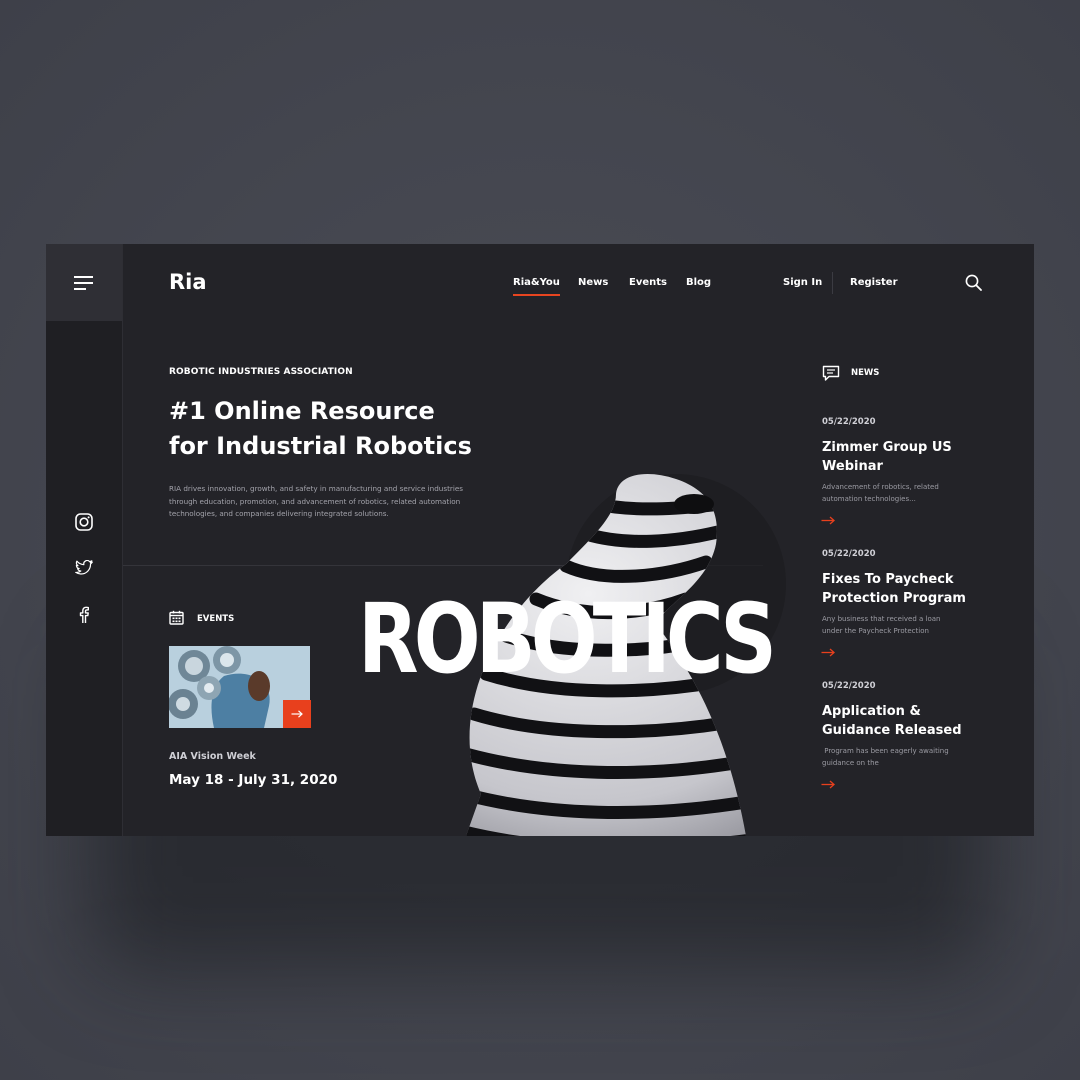 This screenshot has height=1080, width=1080. I want to click on sidebar, so click(84, 540).